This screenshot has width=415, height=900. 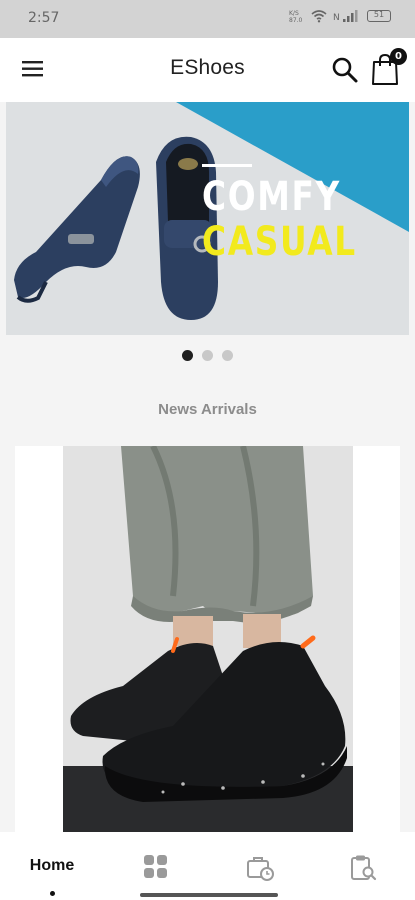 What do you see at coordinates (207, 409) in the screenshot?
I see `section-title: News Arrivals` at bounding box center [207, 409].